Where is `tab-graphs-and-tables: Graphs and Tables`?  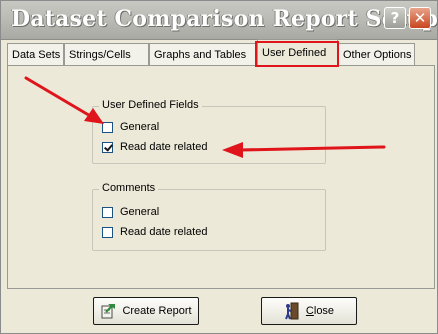 tab-graphs-and-tables: Graphs and Tables is located at coordinates (203, 54).